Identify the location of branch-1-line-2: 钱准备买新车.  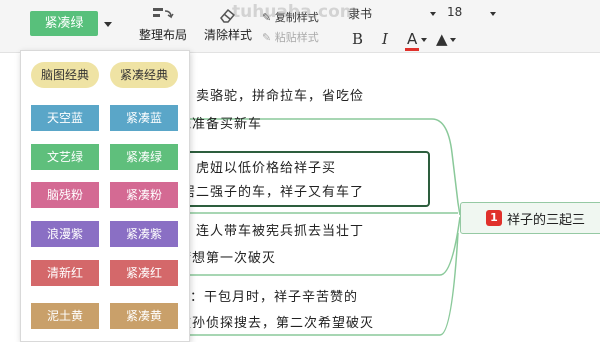
(220, 122).